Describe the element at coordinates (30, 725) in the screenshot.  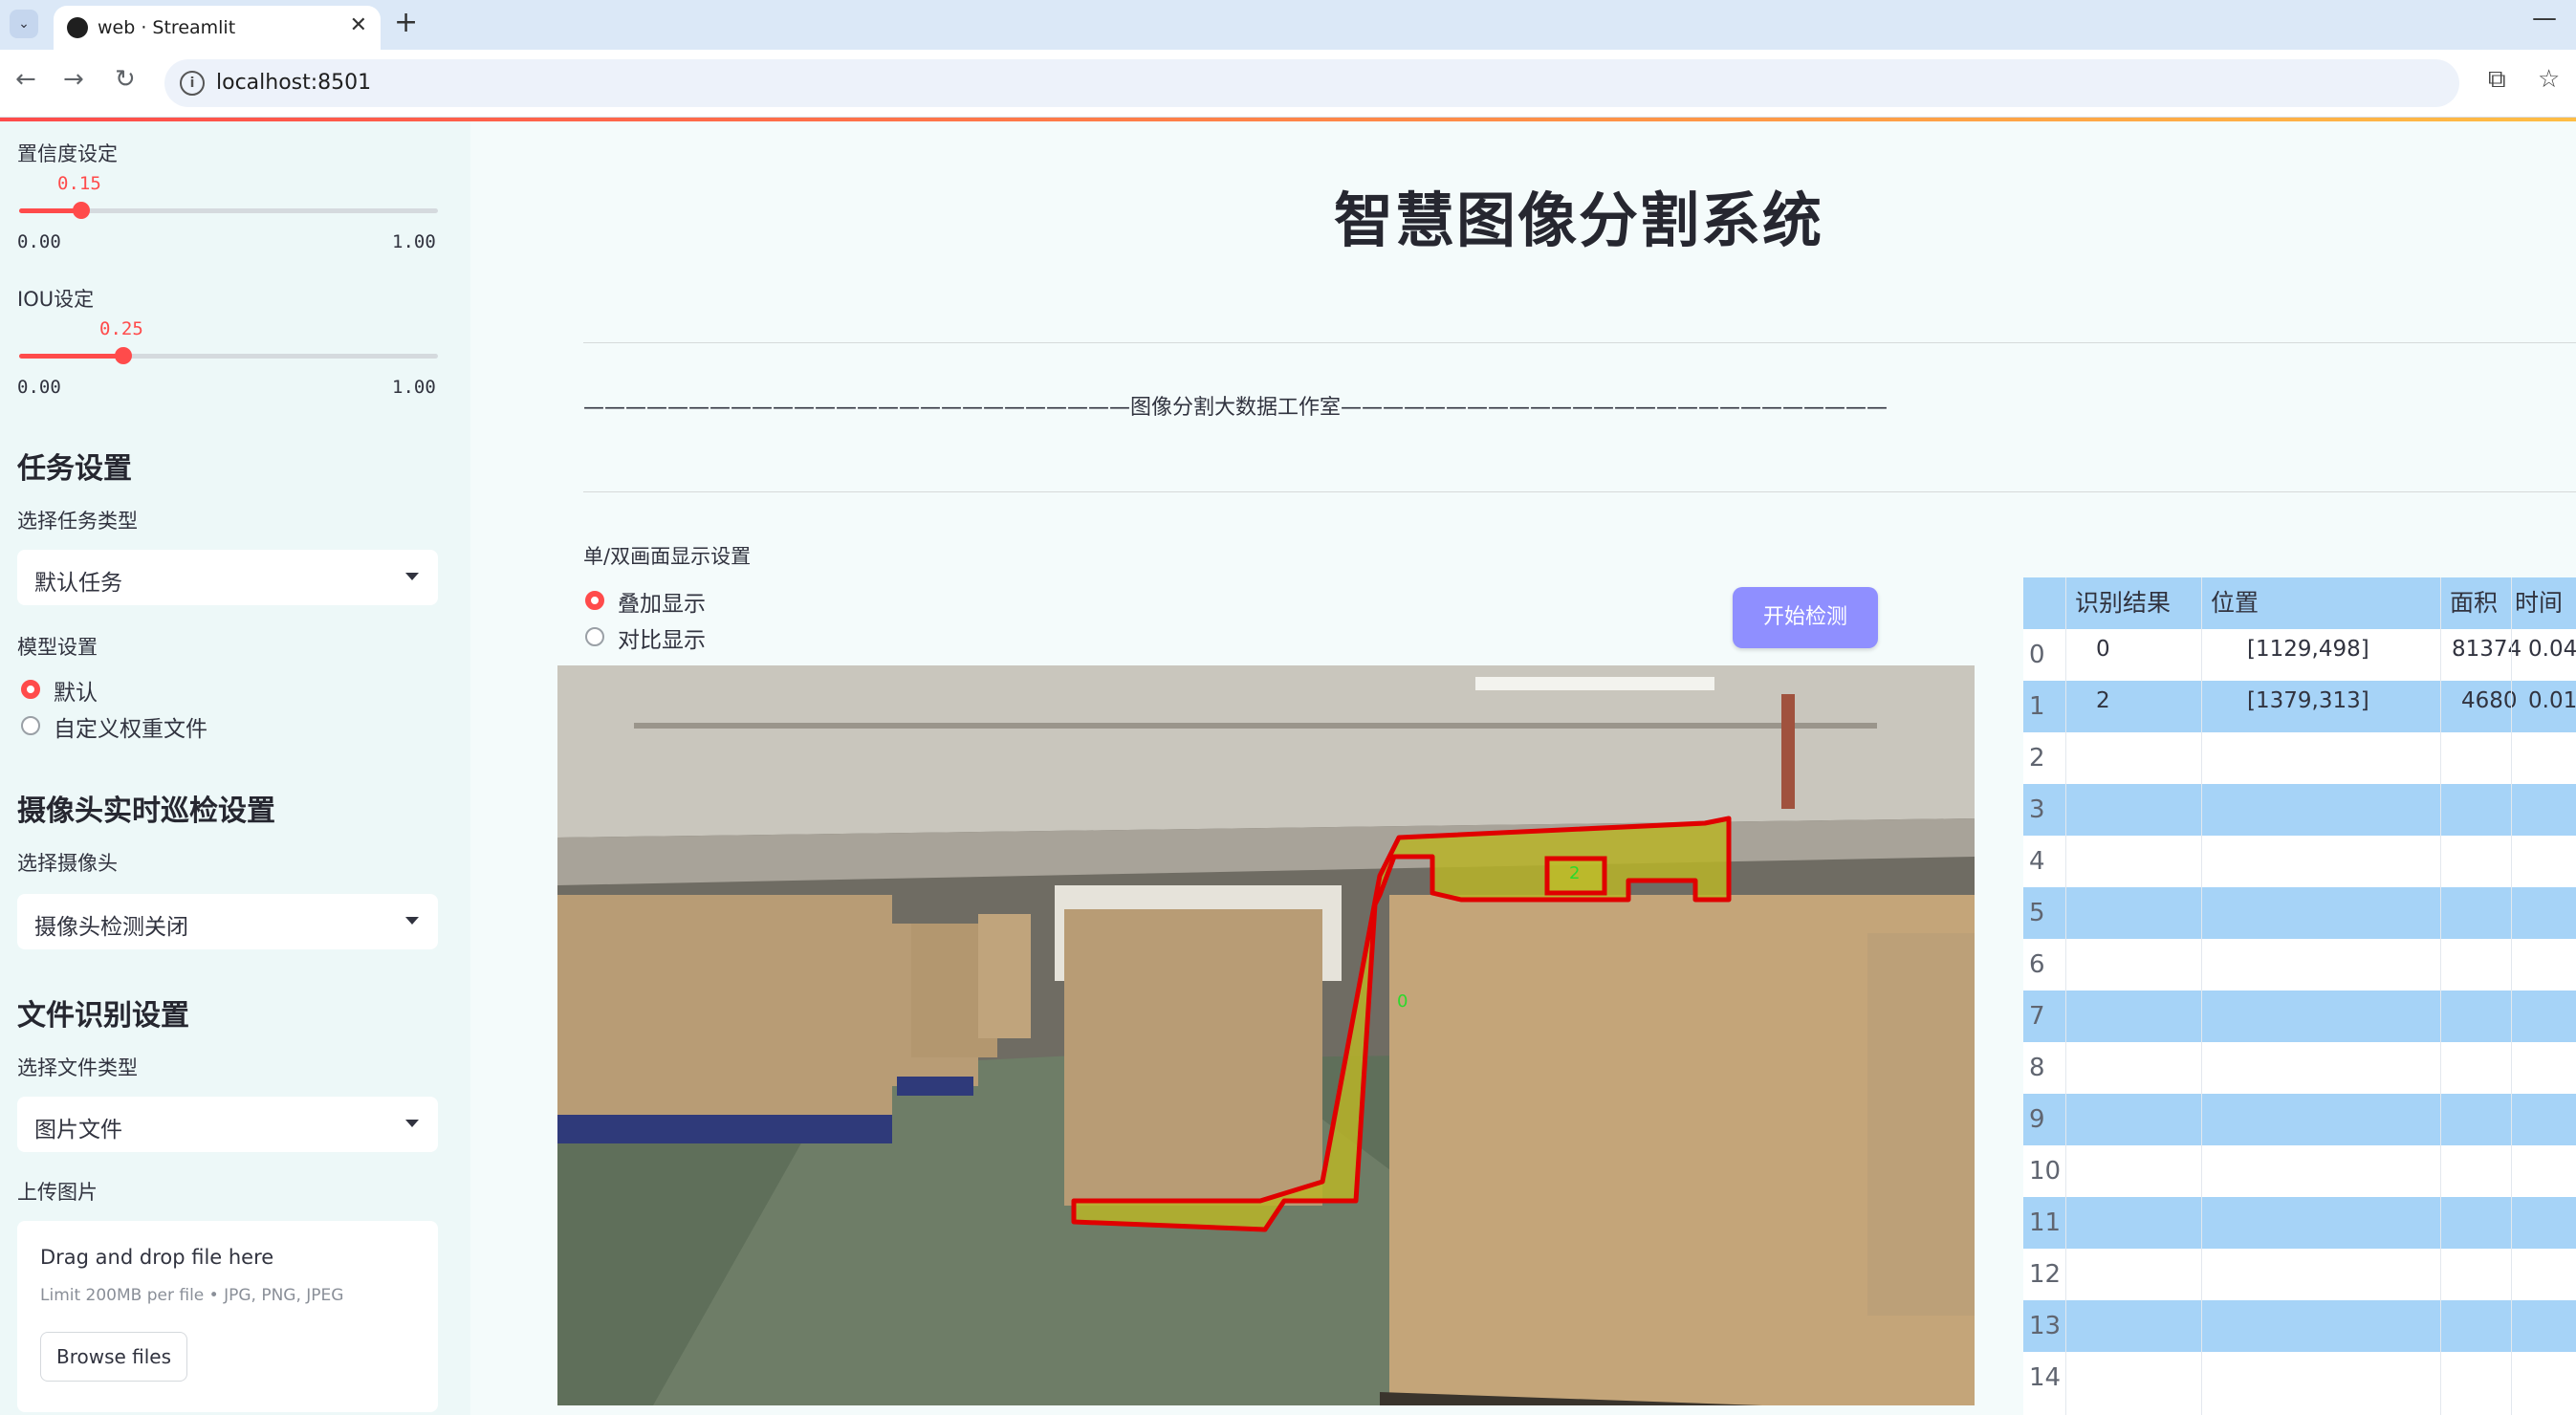
I see `model-custom-radio` at that location.